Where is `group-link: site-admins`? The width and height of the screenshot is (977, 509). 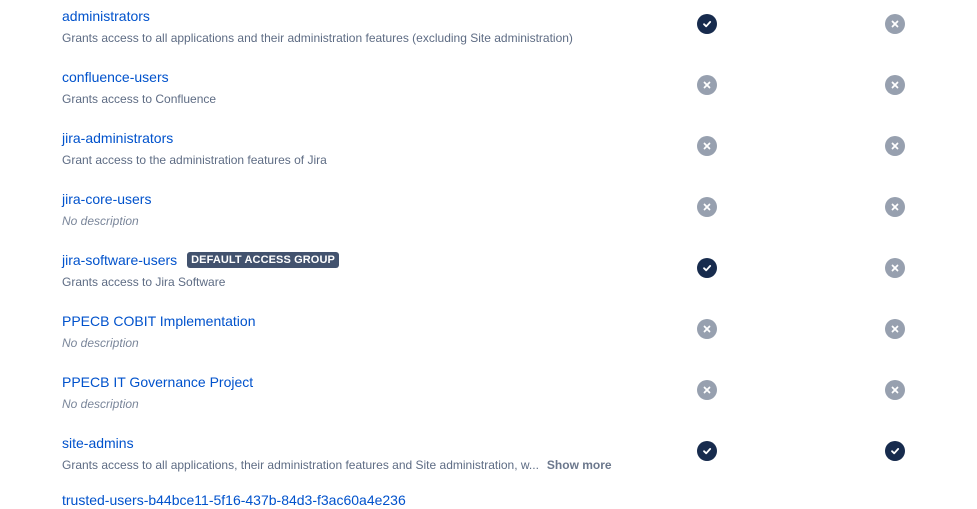 group-link: site-admins is located at coordinates (98, 443).